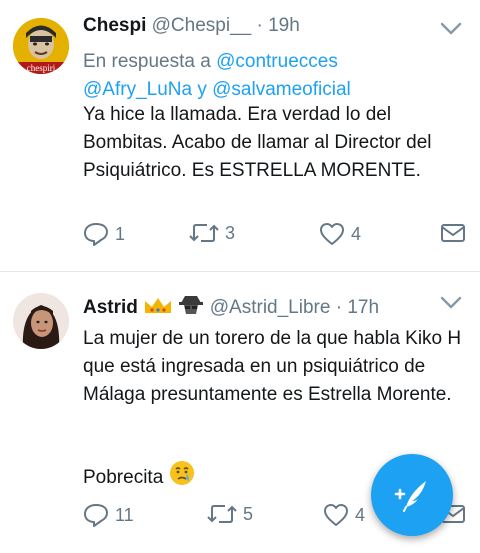 This screenshot has height=553, width=480. I want to click on retweet-count: 5, so click(248, 513).